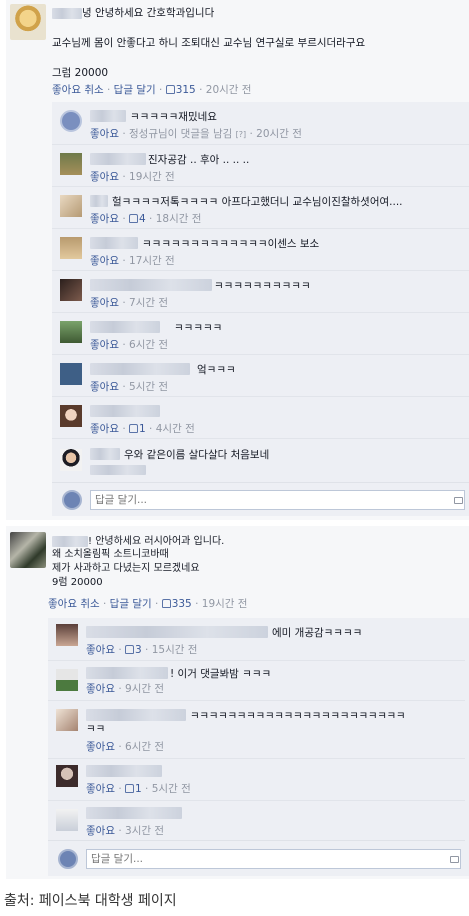  I want to click on post-greeting: ! 안녕하세요 러시아어과 입니다., so click(156, 541).